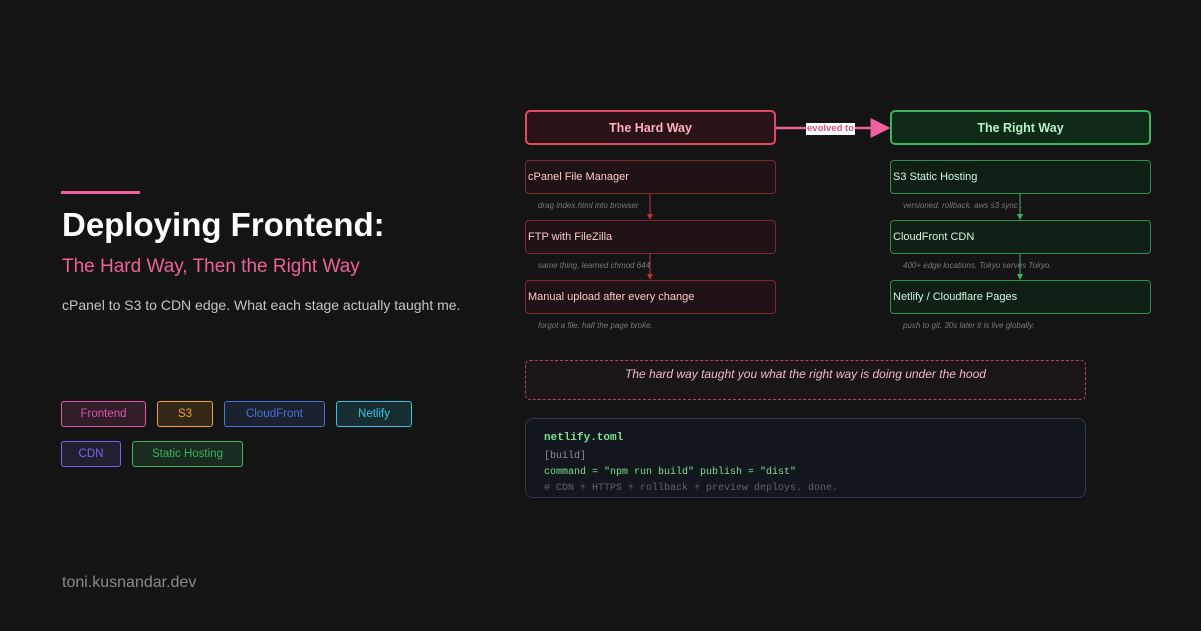 This screenshot has width=1201, height=631. Describe the element at coordinates (1020, 297) in the screenshot. I see `right-step-netlify: Netlify / Cloudflare Pages` at that location.